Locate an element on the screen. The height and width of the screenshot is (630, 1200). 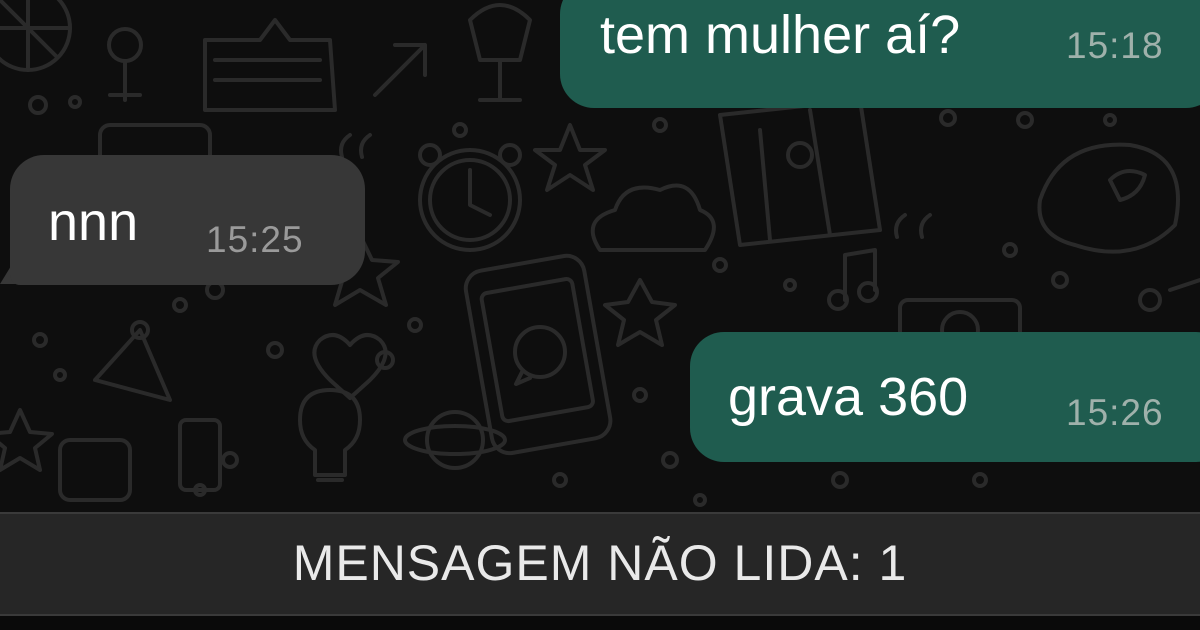
arrow-icon is located at coordinates (400, 70).